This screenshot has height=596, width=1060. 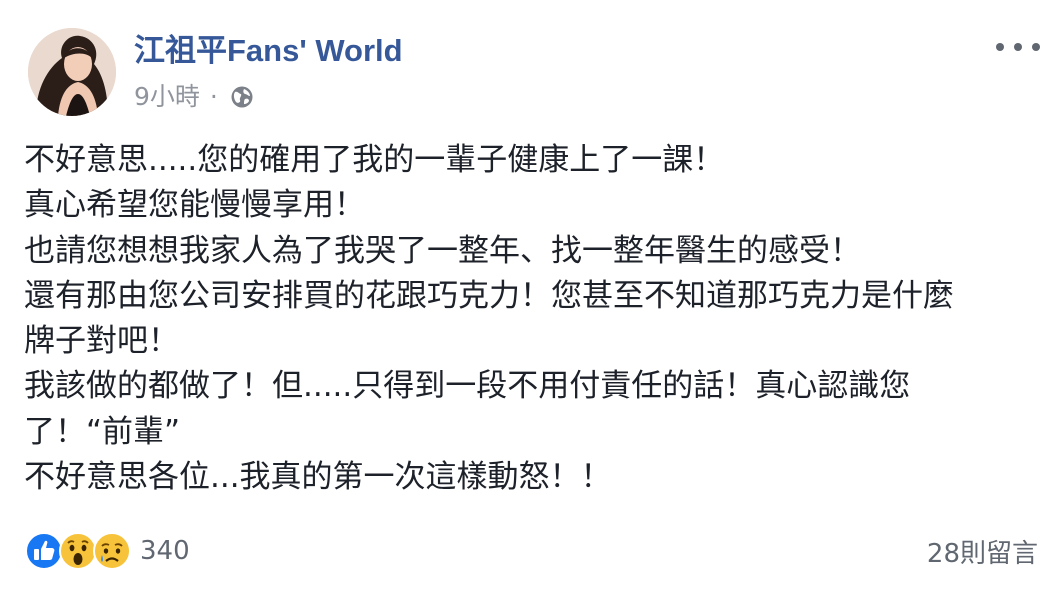 What do you see at coordinates (101, 341) in the screenshot?
I see `post-line: 牌子對吧！` at bounding box center [101, 341].